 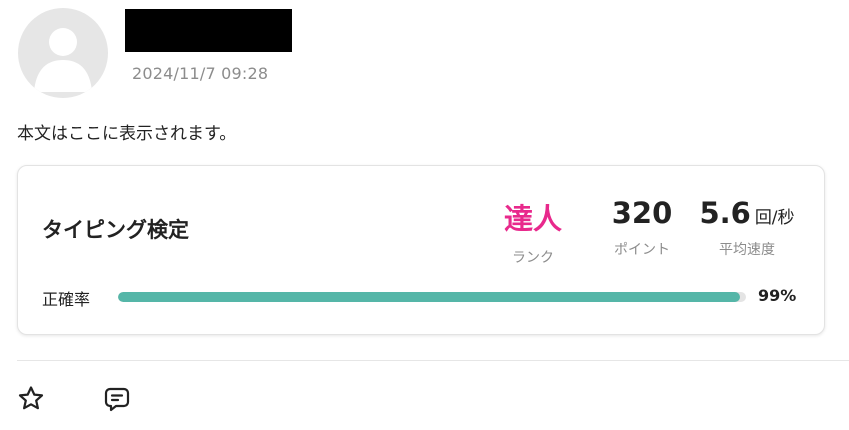 What do you see at coordinates (429, 297) in the screenshot?
I see `accuracy-progress-fill` at bounding box center [429, 297].